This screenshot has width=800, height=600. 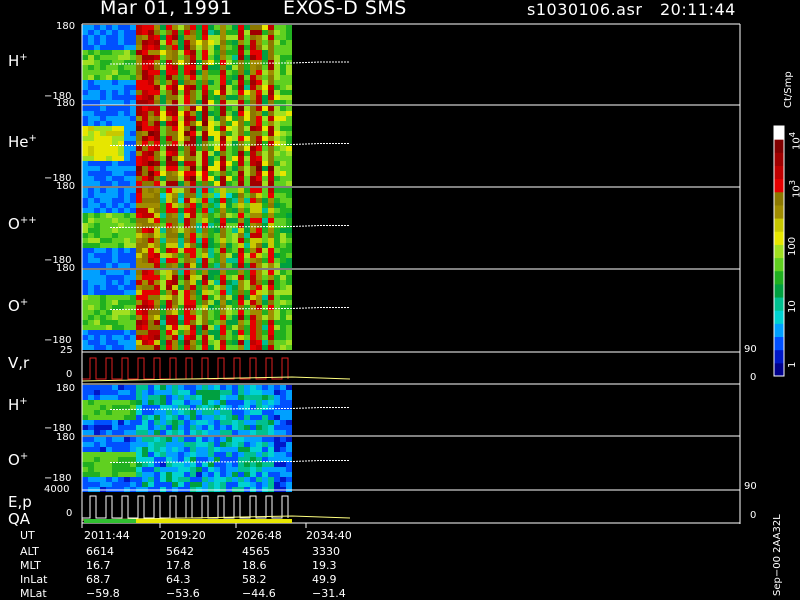 What do you see at coordinates (66, 186) in the screenshot?
I see `ytick-top-opp: 180` at bounding box center [66, 186].